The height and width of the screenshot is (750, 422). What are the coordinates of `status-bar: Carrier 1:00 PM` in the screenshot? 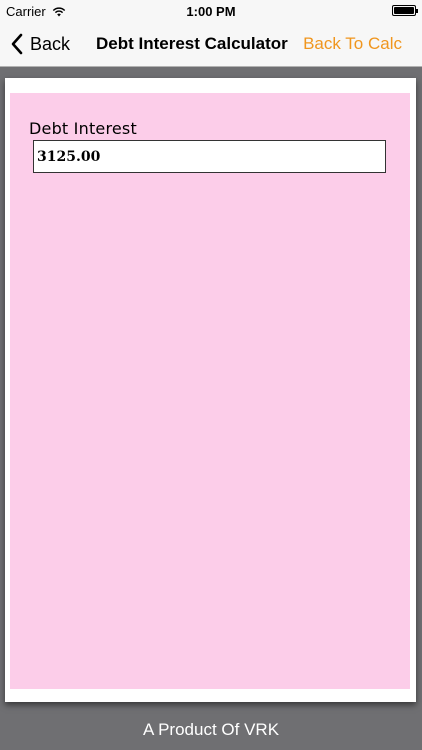 It's located at (211, 11).